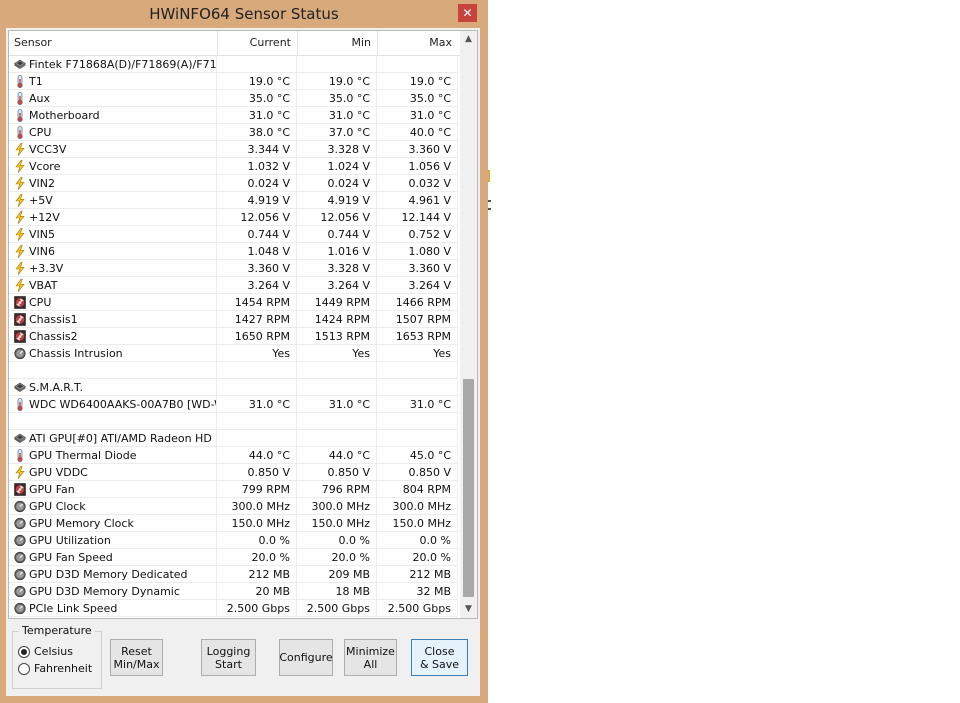 The image size is (960, 703). What do you see at coordinates (257, 268) in the screenshot?
I see `current-value: 3.360 V` at bounding box center [257, 268].